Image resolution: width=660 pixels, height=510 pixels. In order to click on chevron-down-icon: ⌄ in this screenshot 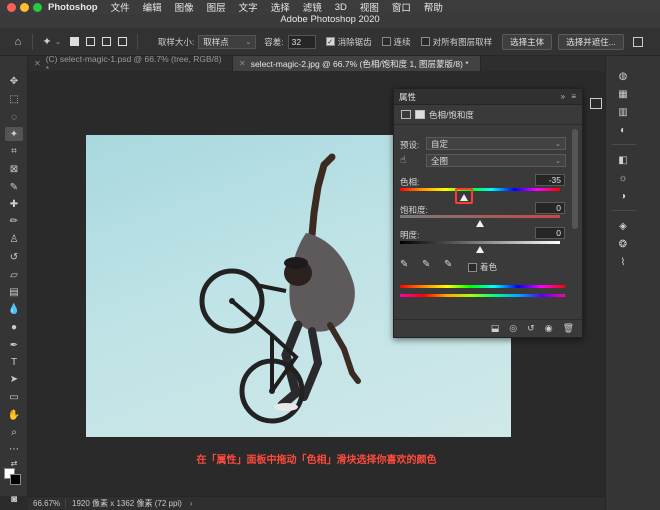, I will do `click(58, 42)`.